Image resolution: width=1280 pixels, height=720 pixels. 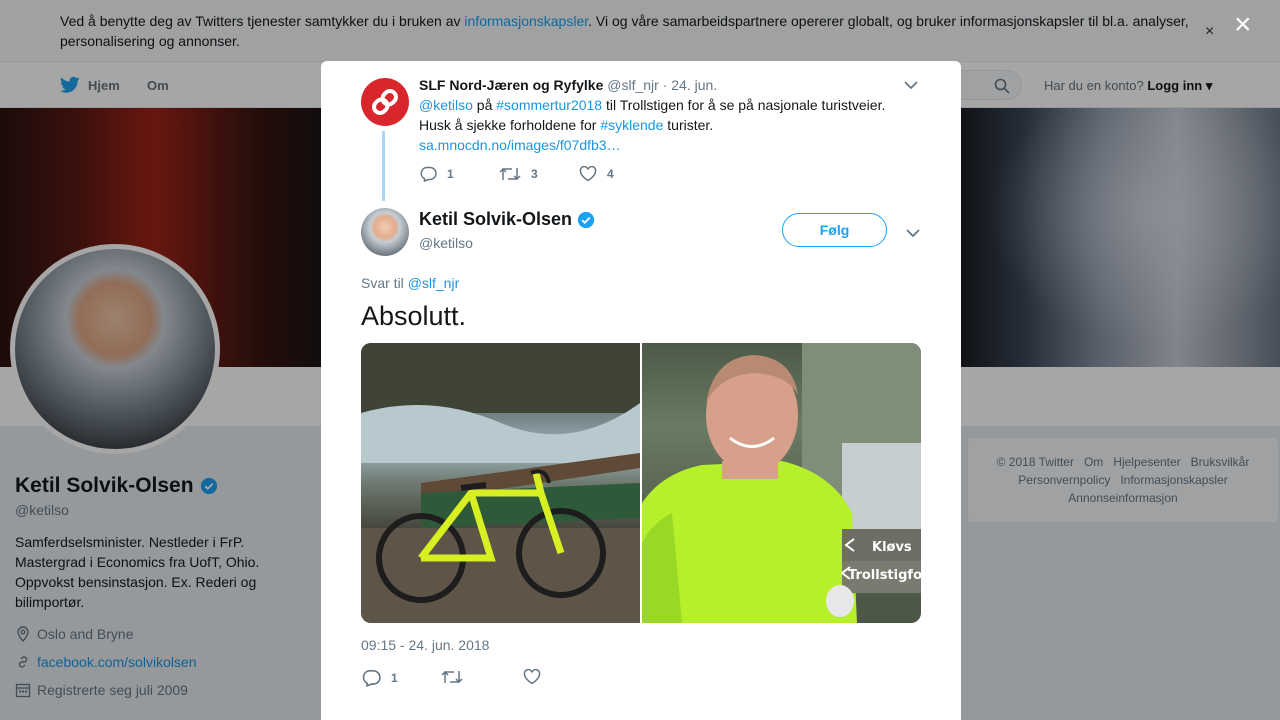 What do you see at coordinates (511, 85) in the screenshot?
I see `parent-tweet-author: SLF Nord-Jæren og Ryfylke` at bounding box center [511, 85].